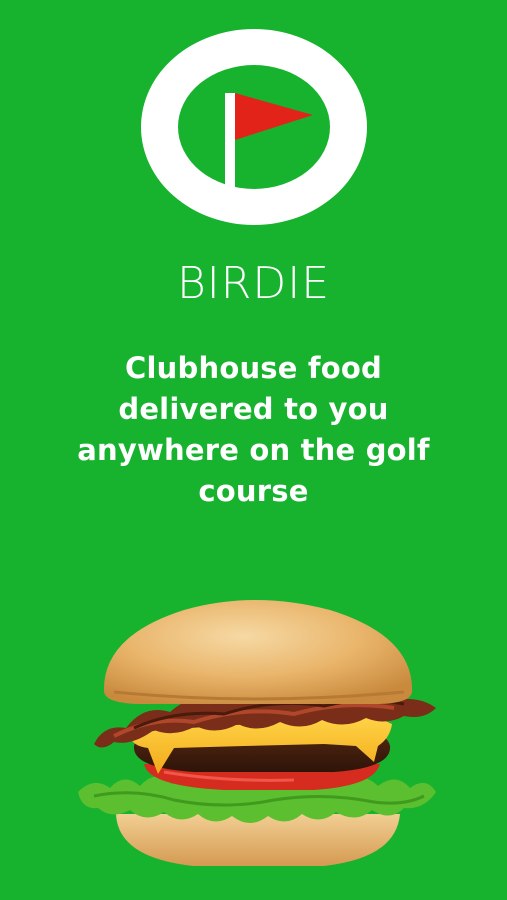  I want to click on birdie-logo, so click(254, 127).